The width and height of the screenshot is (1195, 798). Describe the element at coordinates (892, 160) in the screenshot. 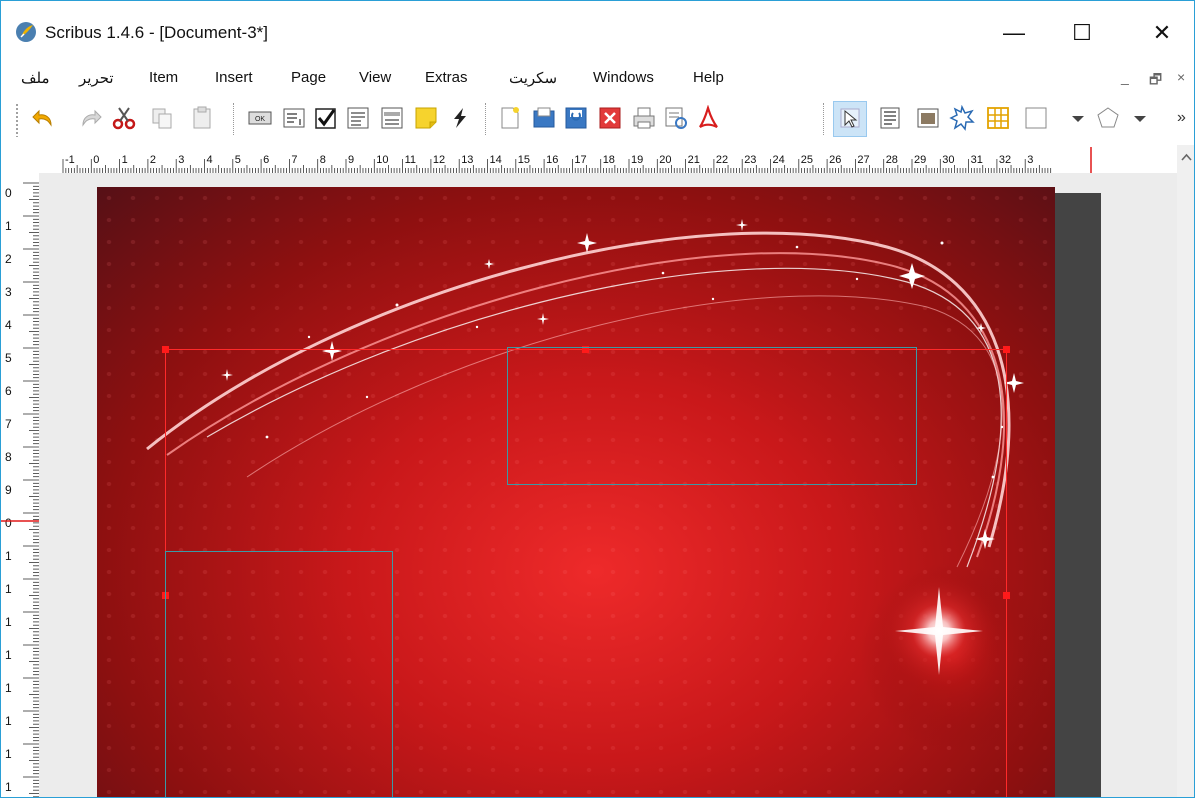

I see `ruler-label: 28` at that location.